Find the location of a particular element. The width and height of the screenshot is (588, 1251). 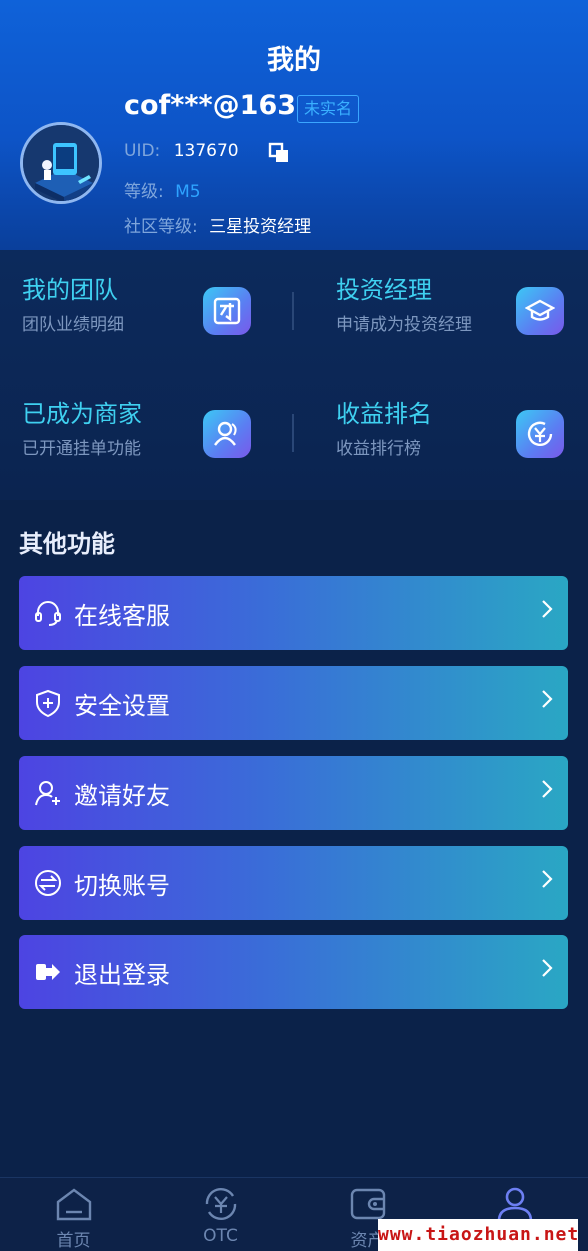

menu-item-security-settings: 安全设置 is located at coordinates (293, 703).